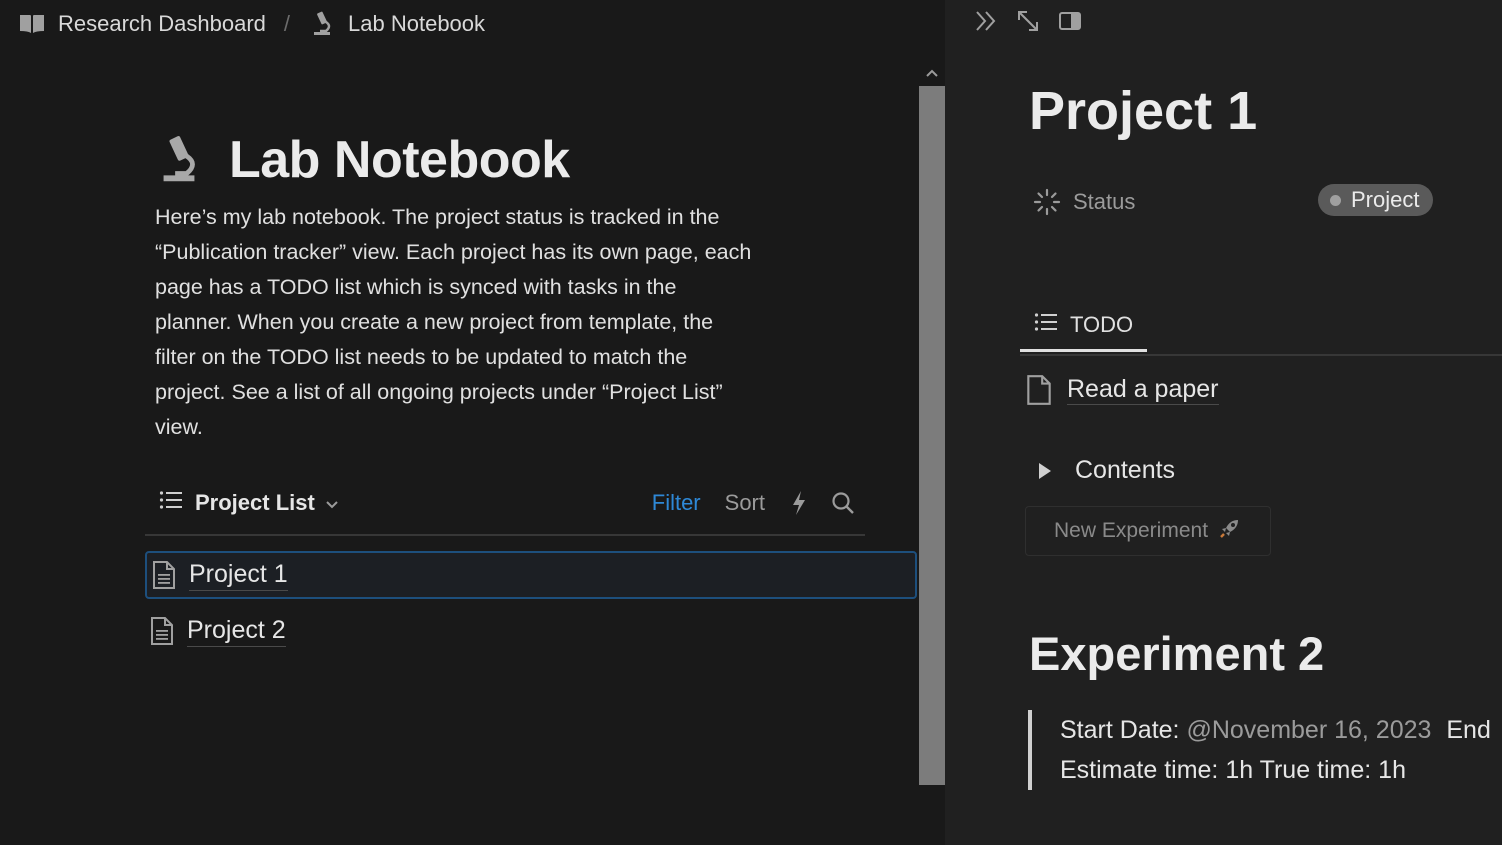 Image resolution: width=1502 pixels, height=845 pixels. Describe the element at coordinates (332, 503) in the screenshot. I see `chevron-down-icon` at that location.